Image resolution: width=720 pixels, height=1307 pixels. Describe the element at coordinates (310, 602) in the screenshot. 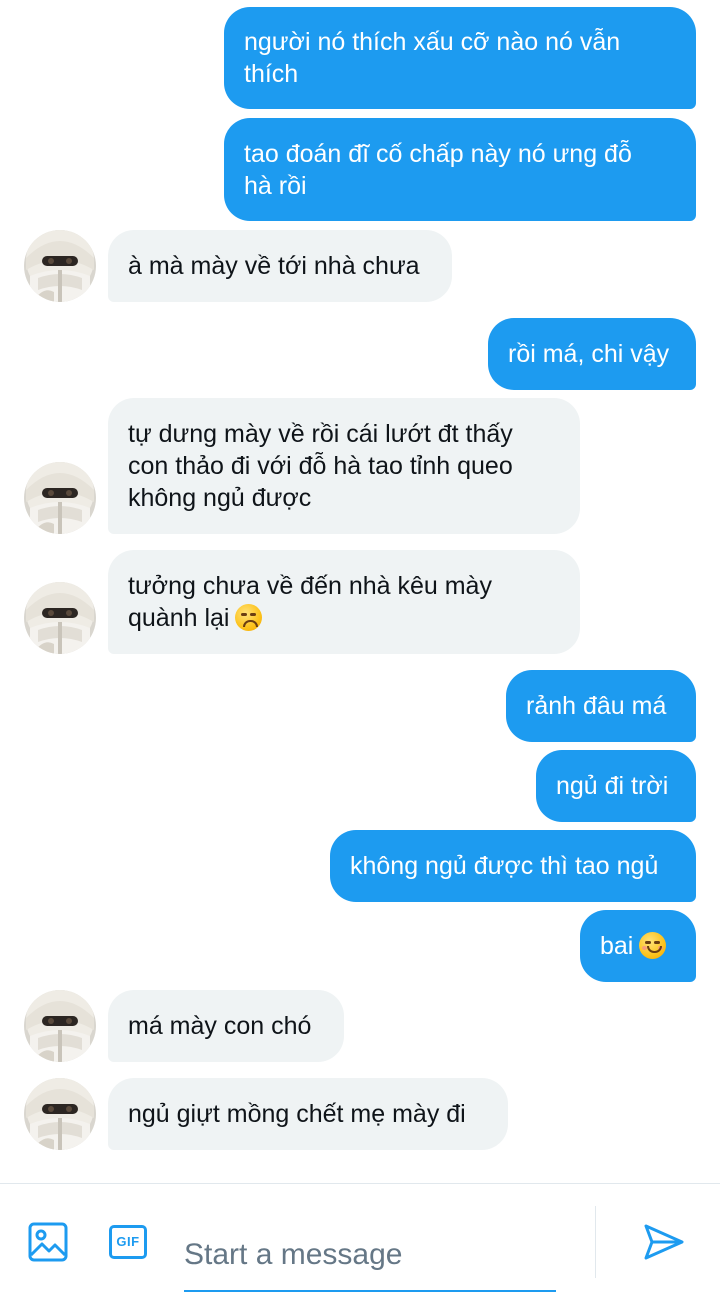

I see `message-text: tưởng chưa về đến nhà kêu mày quành lại` at that location.